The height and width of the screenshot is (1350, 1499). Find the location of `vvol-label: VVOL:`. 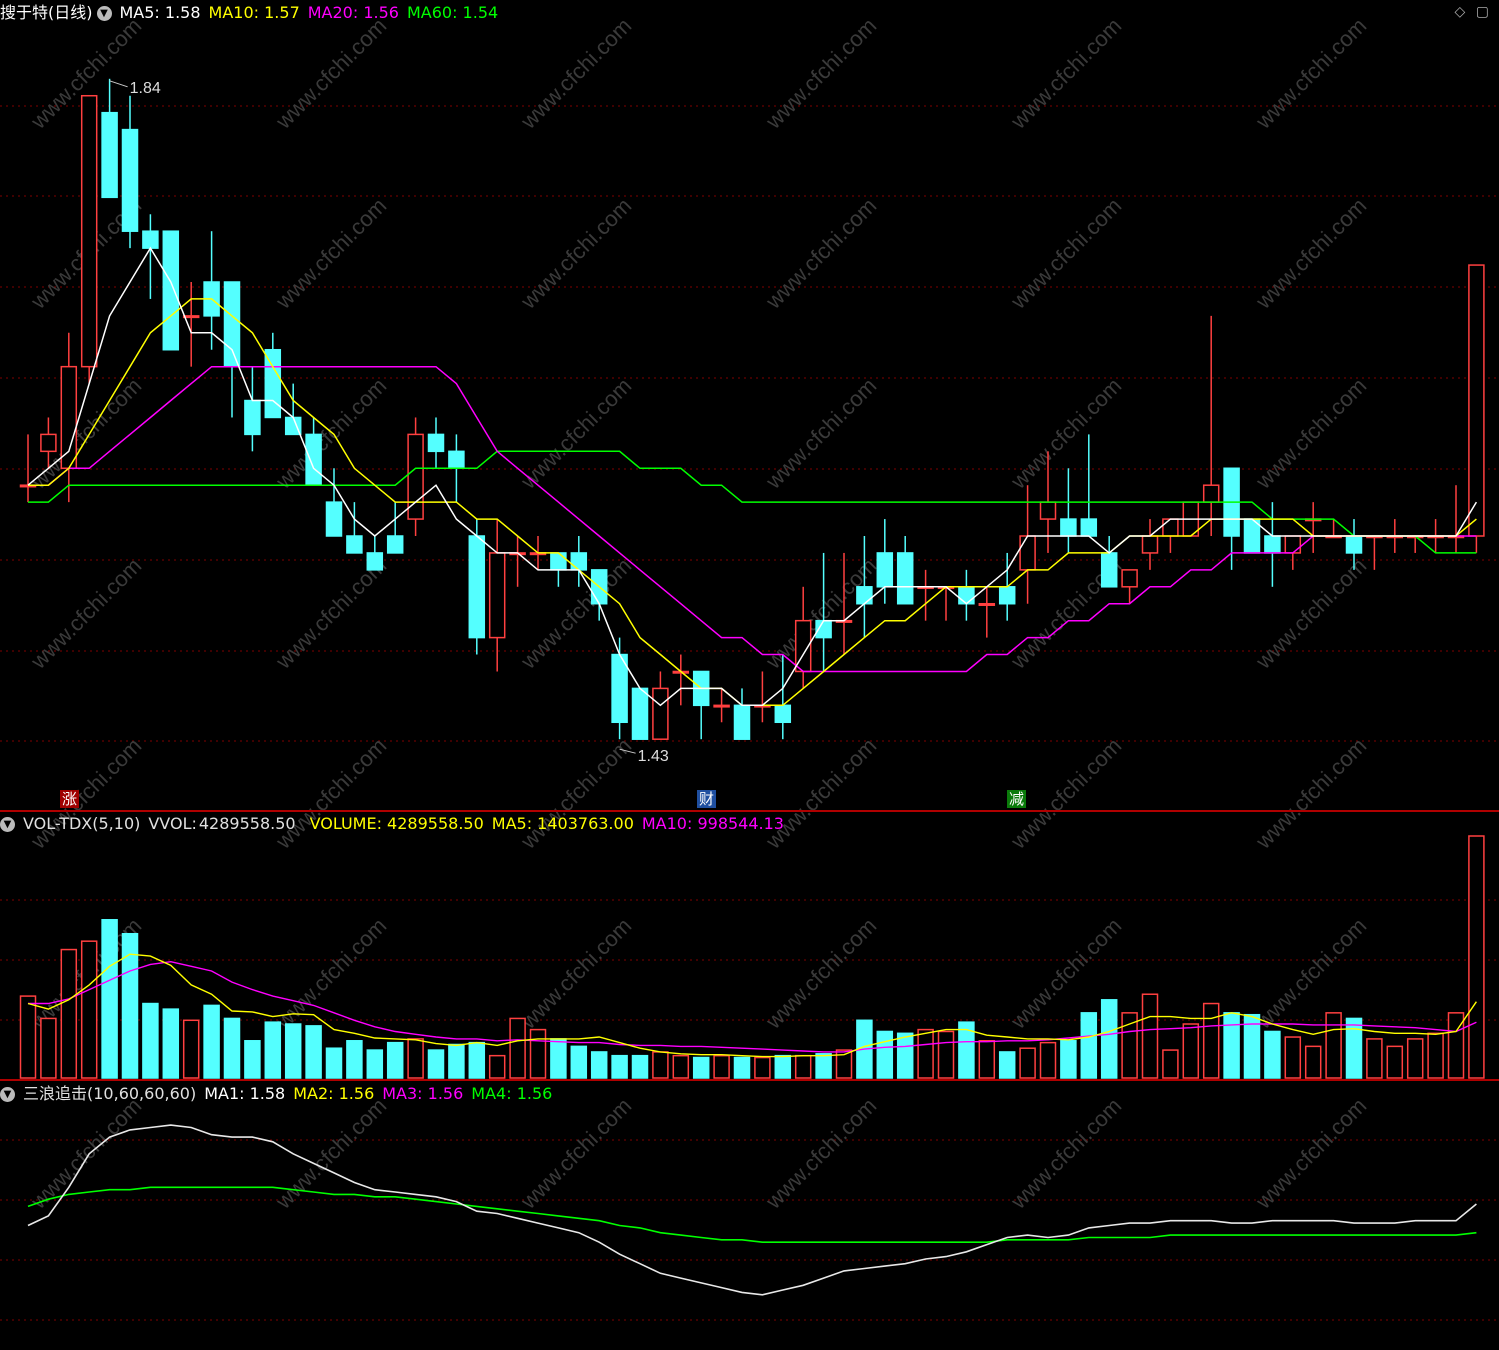

vvol-label: VVOL: is located at coordinates (172, 823).